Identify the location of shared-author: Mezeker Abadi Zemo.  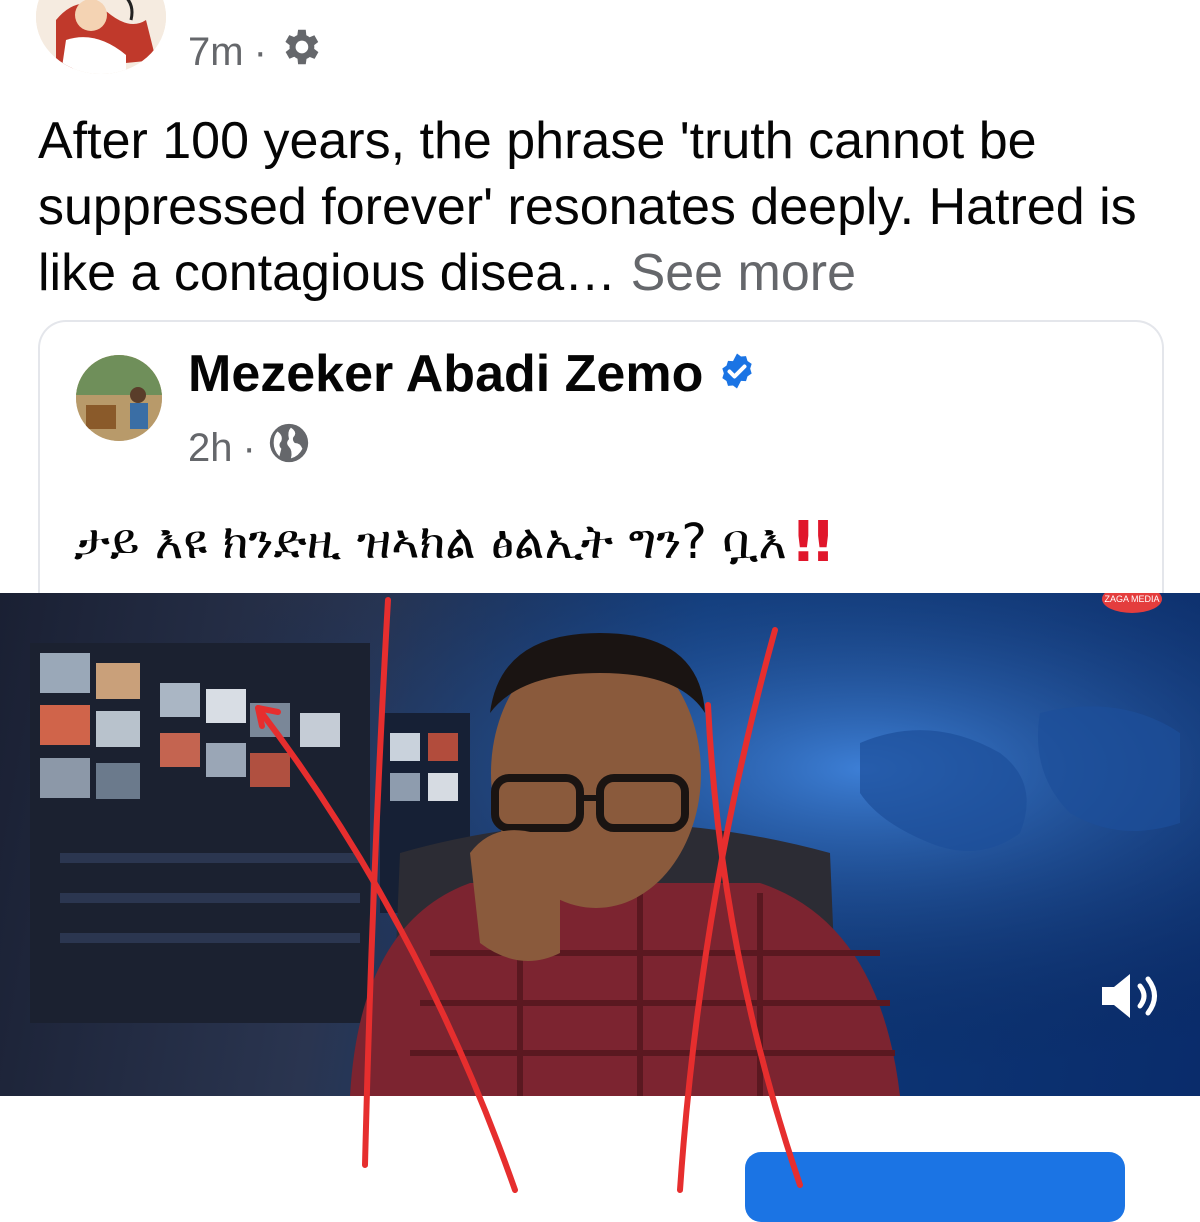
(472, 374).